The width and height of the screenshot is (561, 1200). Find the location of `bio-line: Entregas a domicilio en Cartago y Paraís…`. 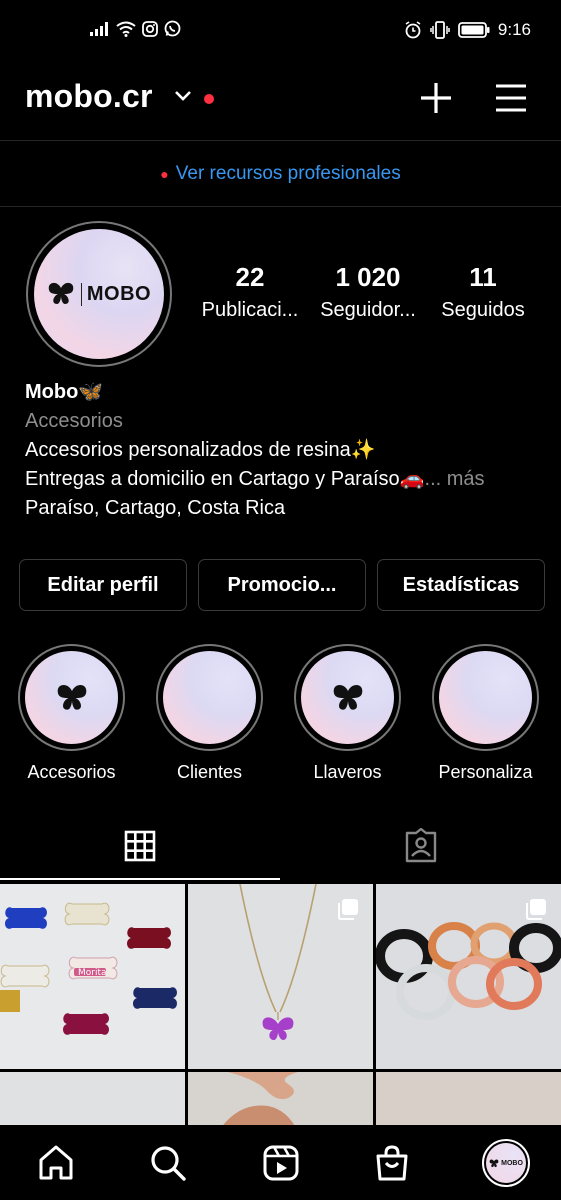

bio-line: Entregas a domicilio en Cartago y Paraís… is located at coordinates (225, 479).